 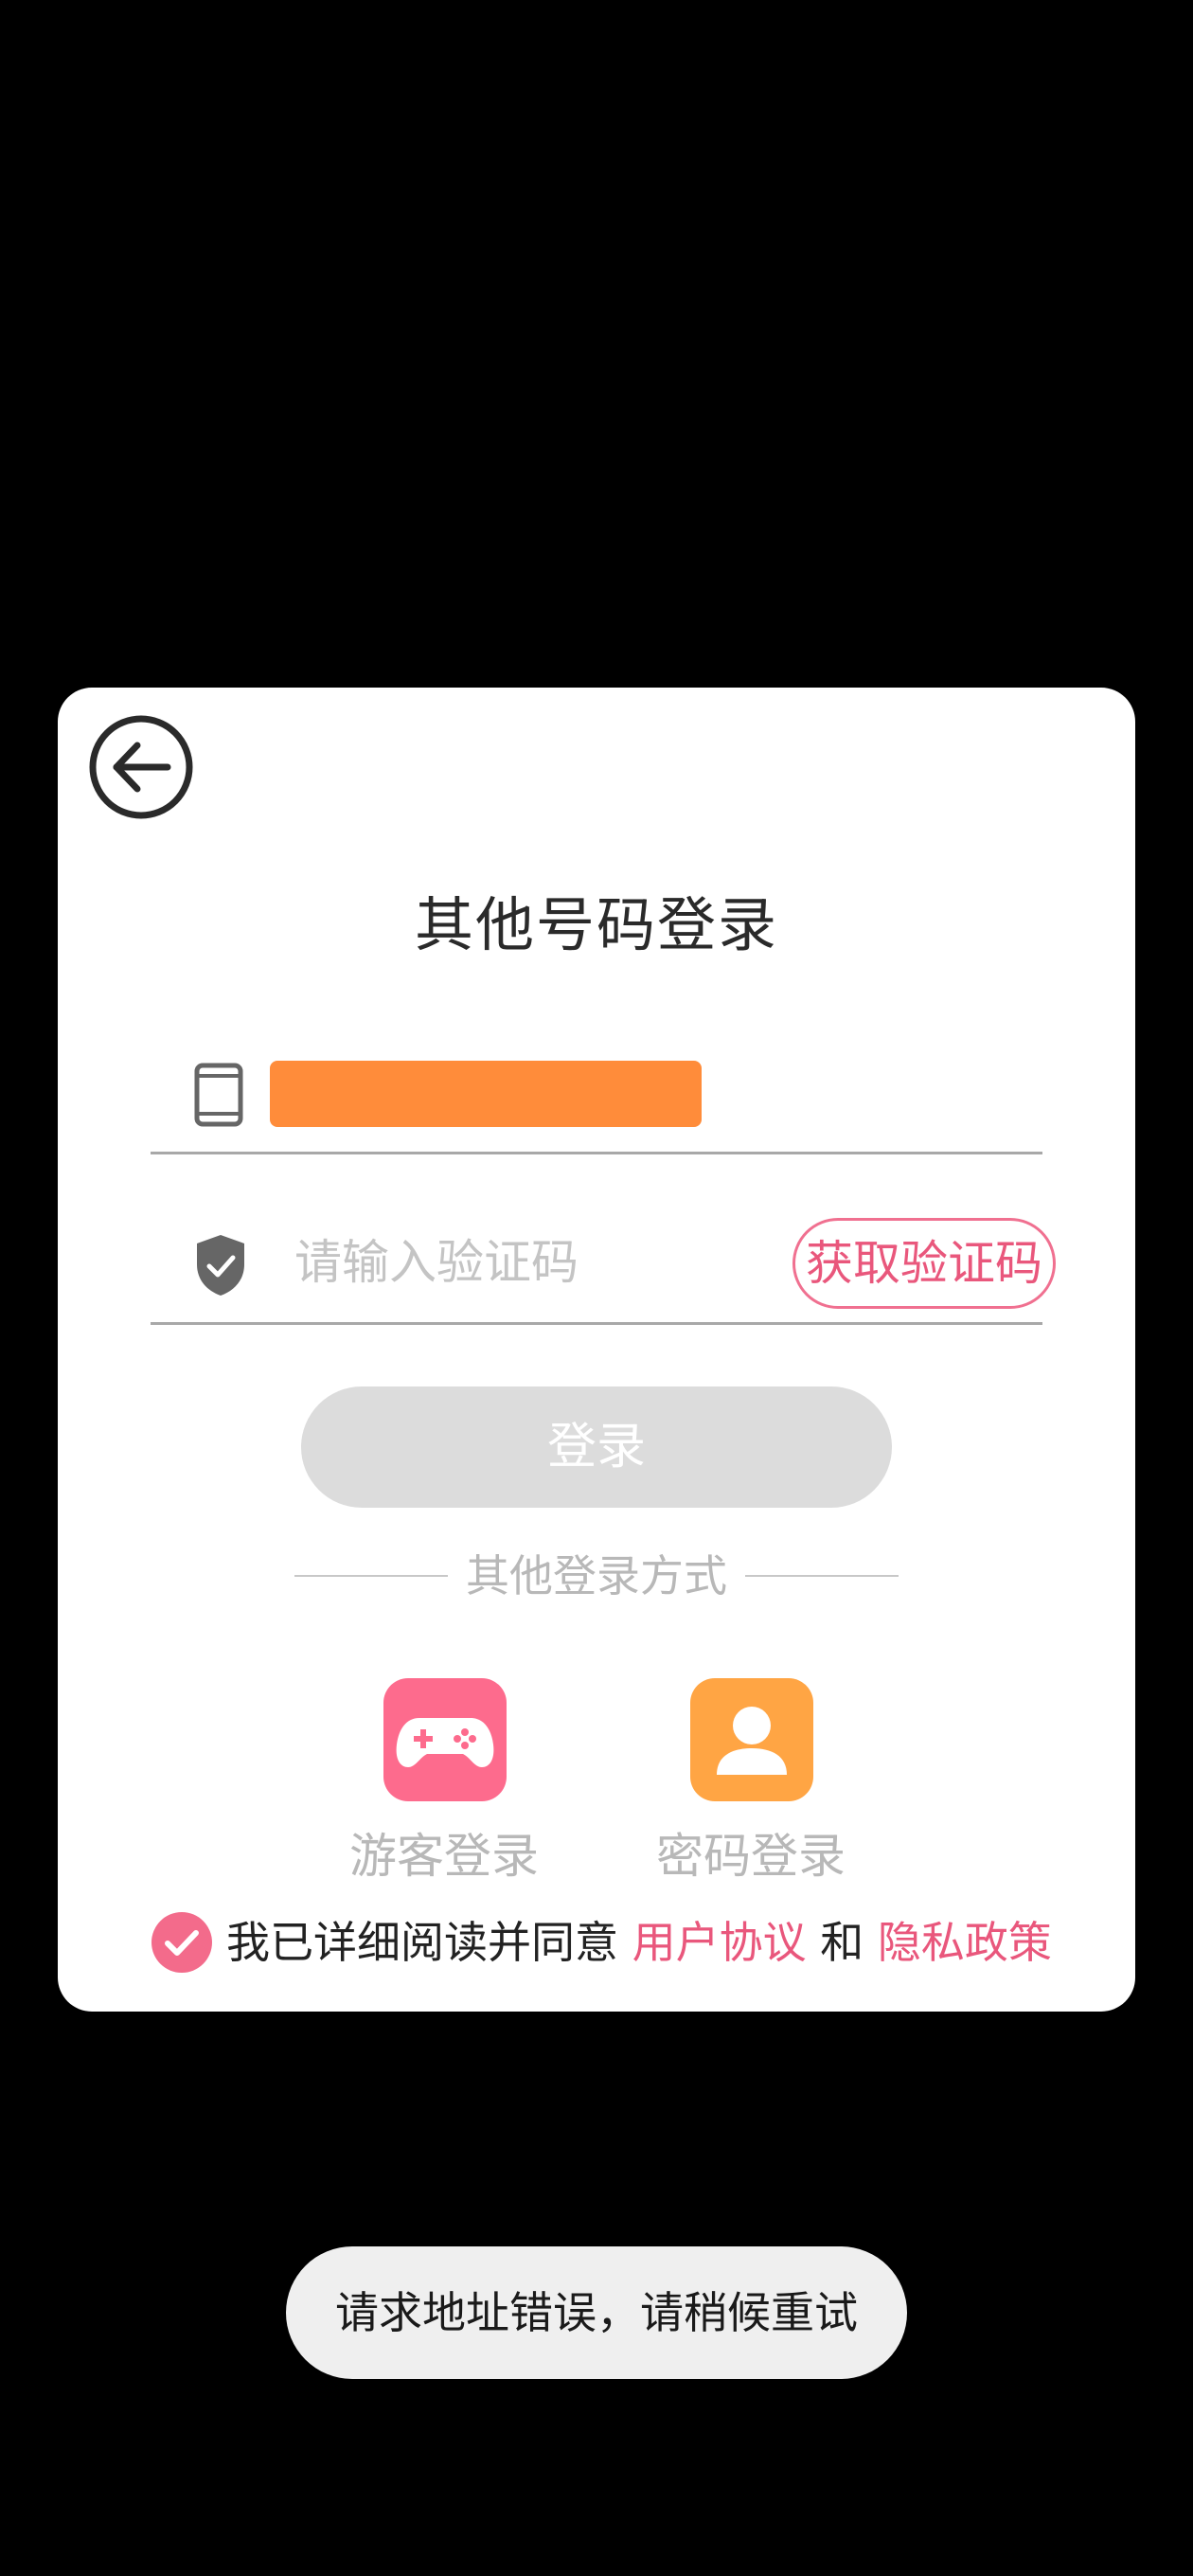 What do you see at coordinates (751, 1856) in the screenshot?
I see `password-login-label: 密码登录` at bounding box center [751, 1856].